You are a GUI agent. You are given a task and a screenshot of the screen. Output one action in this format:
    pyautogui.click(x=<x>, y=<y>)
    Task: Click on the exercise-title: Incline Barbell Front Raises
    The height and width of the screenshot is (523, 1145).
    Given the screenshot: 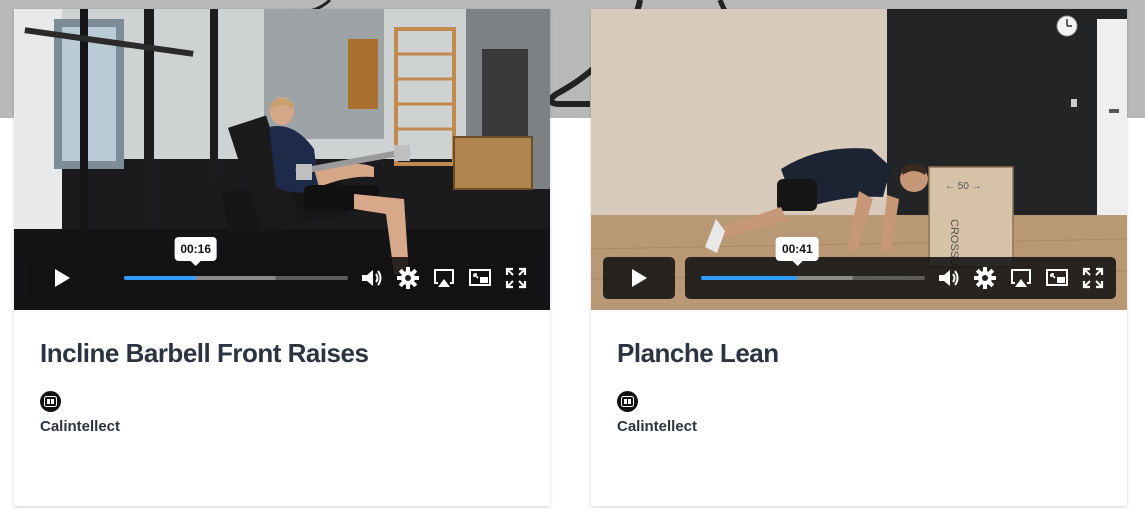 What is the action you would take?
    pyautogui.click(x=282, y=353)
    